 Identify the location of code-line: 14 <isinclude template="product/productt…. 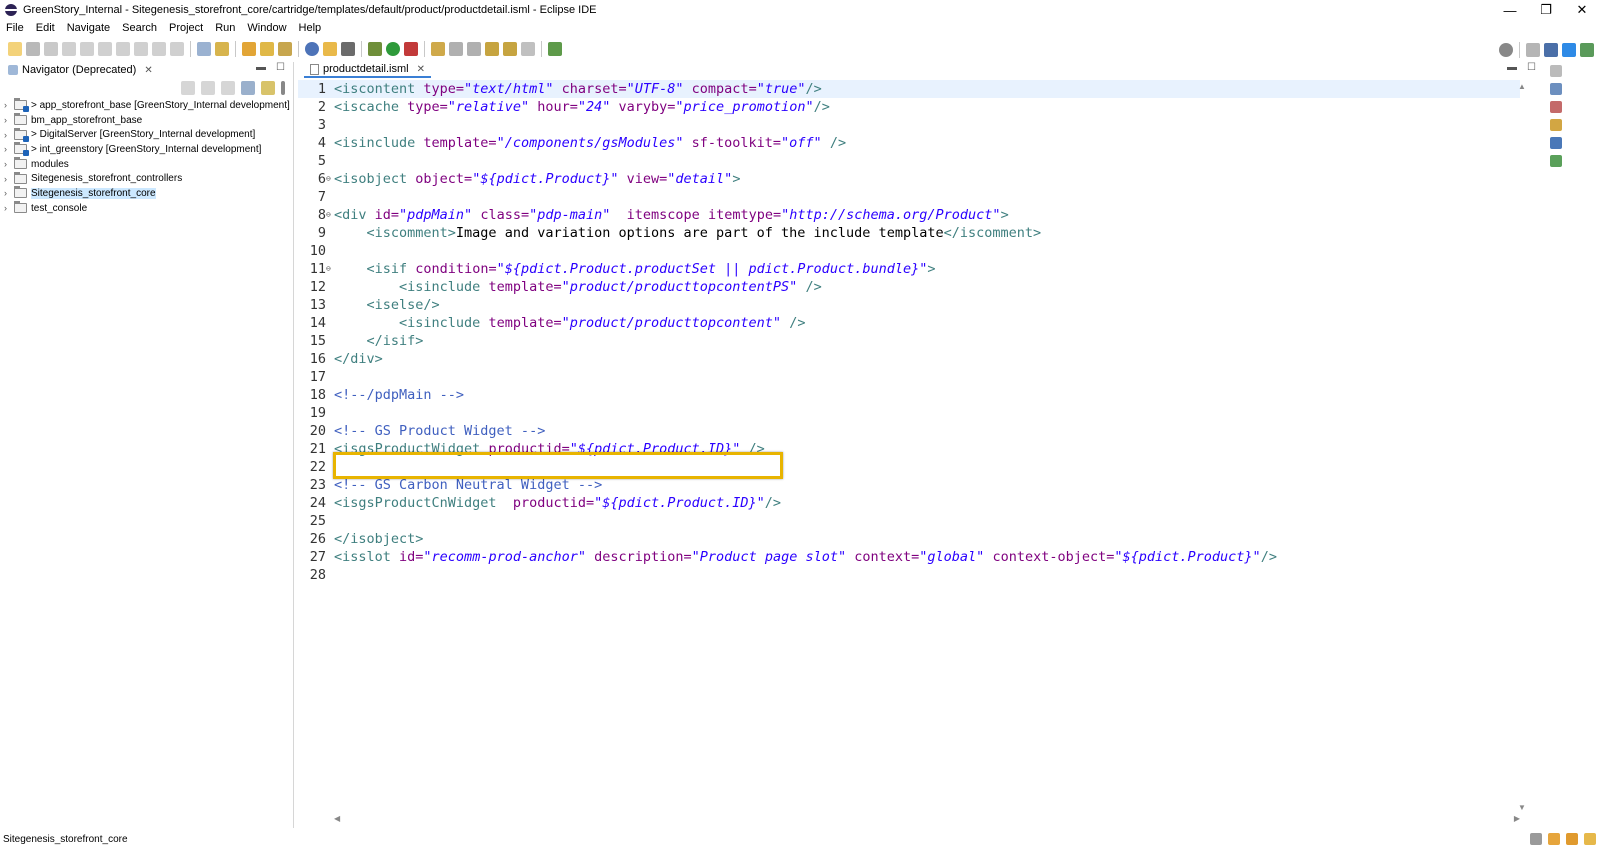
(909, 323).